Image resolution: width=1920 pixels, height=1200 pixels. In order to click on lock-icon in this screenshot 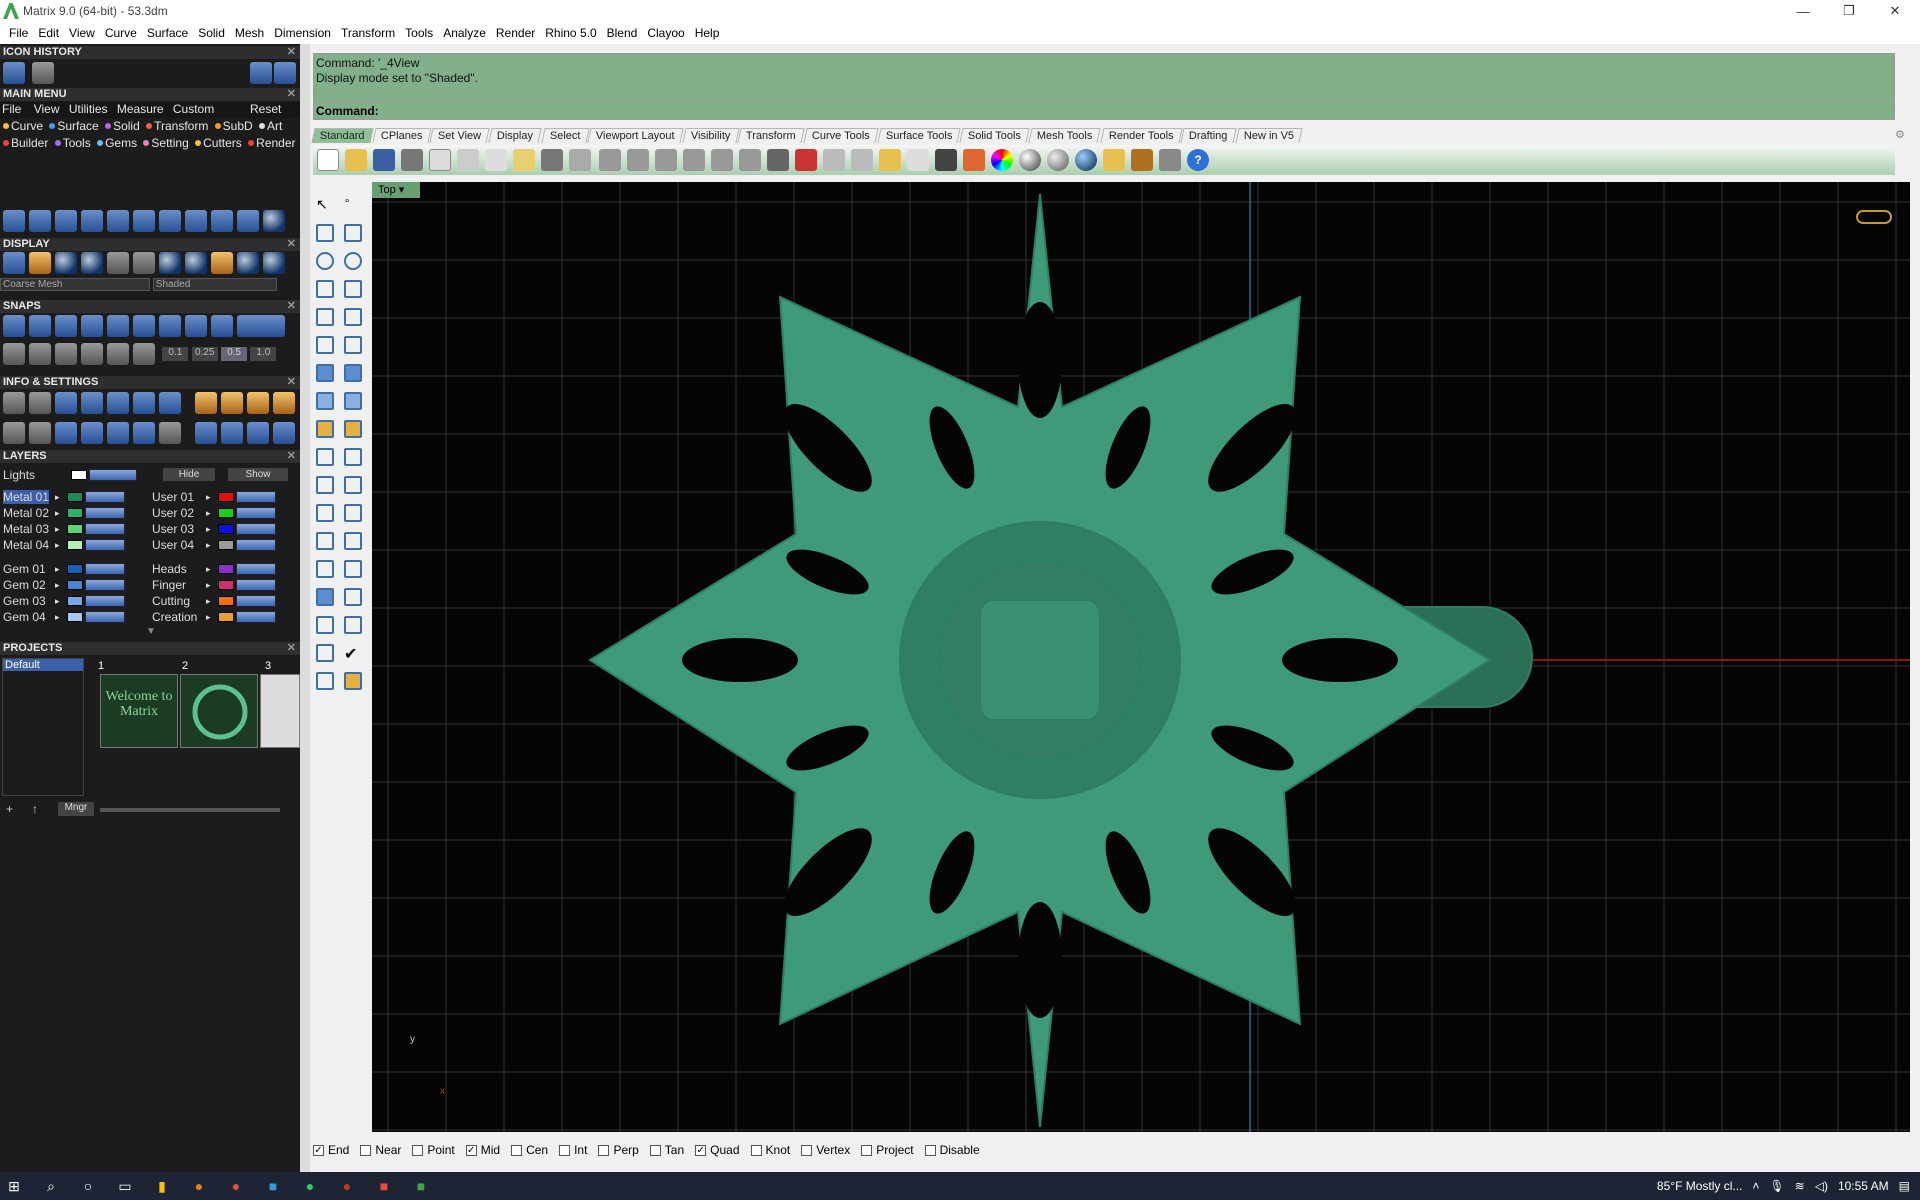, I will do `click(946, 160)`.